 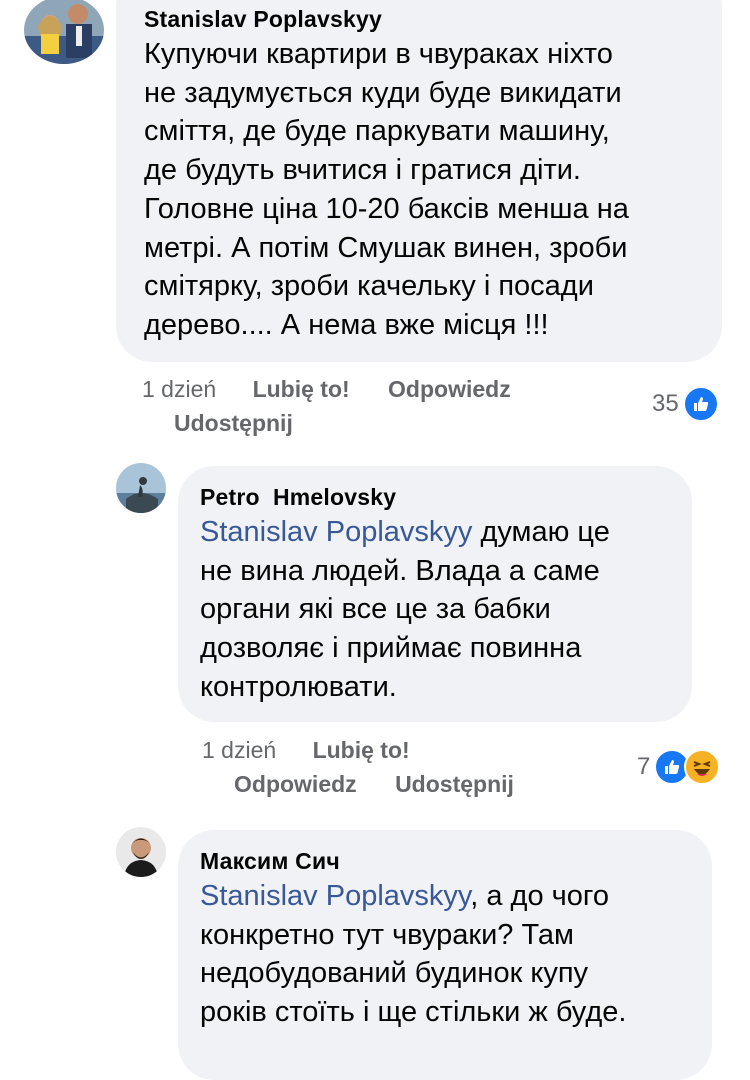 What do you see at coordinates (383, 92) in the screenshot?
I see `comment-line: не задумується куди буде викидати` at bounding box center [383, 92].